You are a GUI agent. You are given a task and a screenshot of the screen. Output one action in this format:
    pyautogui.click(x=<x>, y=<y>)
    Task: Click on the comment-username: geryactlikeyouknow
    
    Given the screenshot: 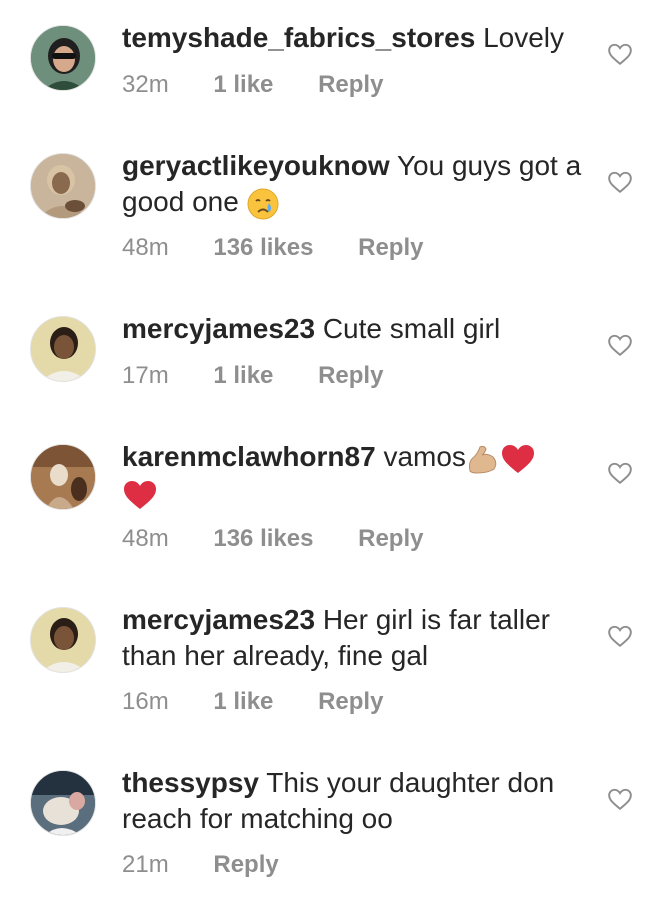 What is the action you would take?
    pyautogui.click(x=256, y=165)
    